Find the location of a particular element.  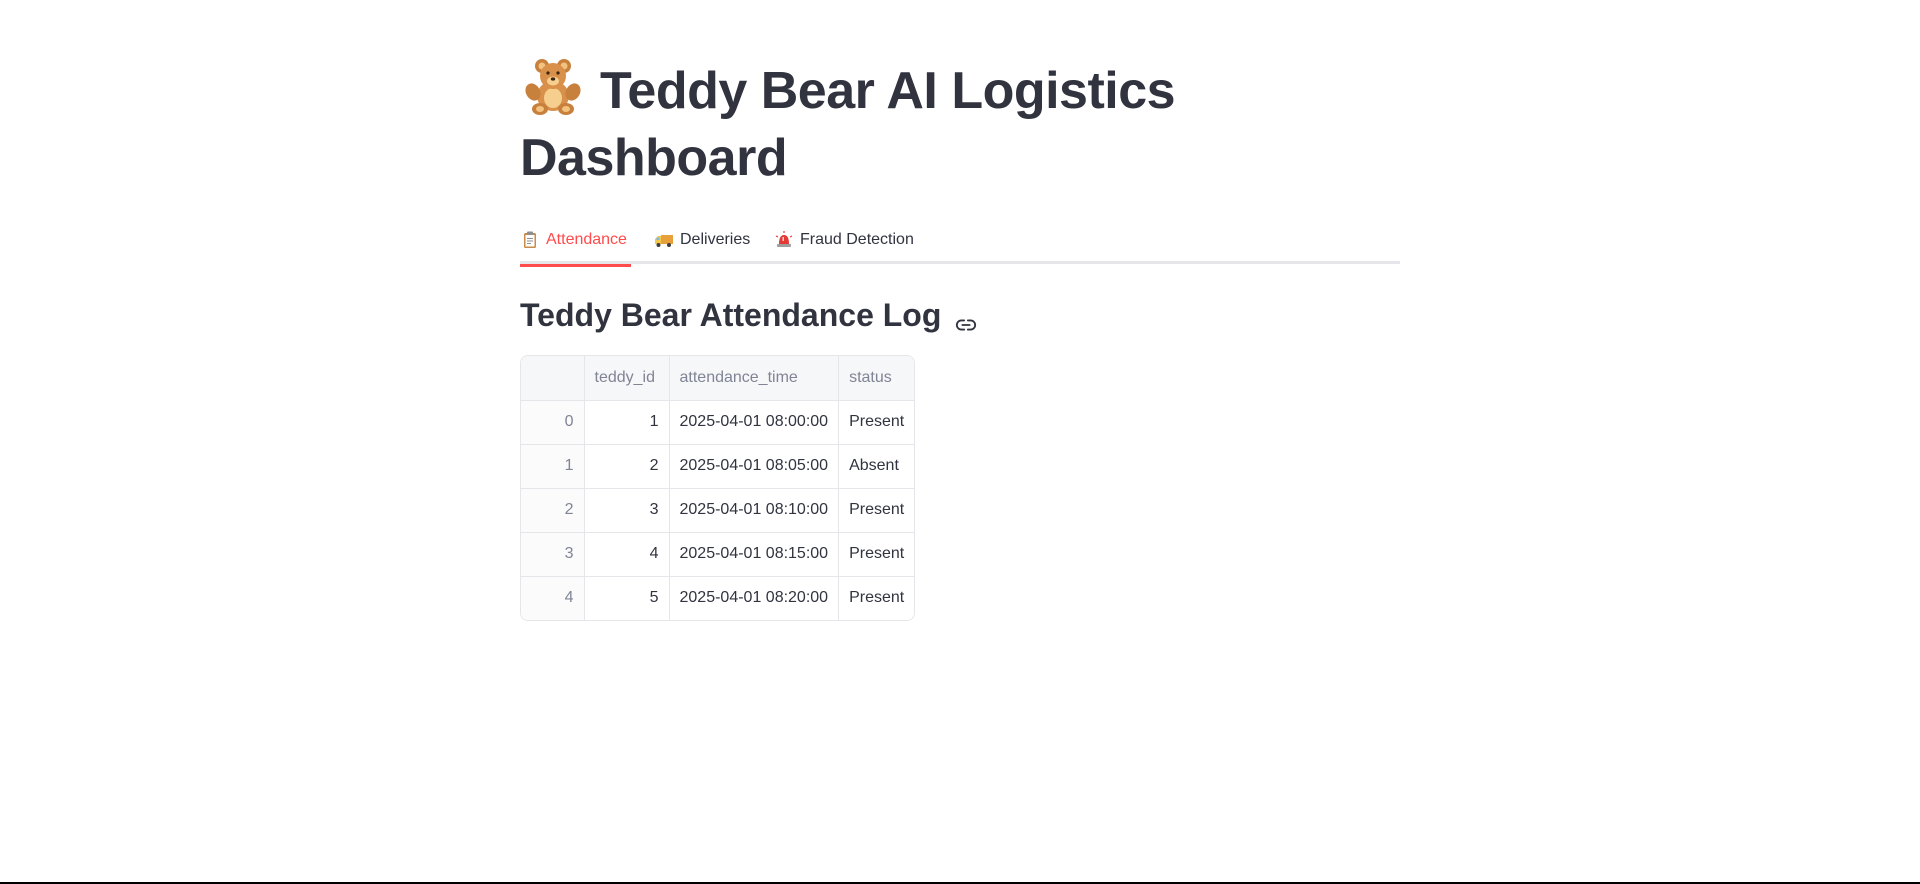

table-row: 3 4 2025-04-01 08:15:00 Present is located at coordinates (718, 554).